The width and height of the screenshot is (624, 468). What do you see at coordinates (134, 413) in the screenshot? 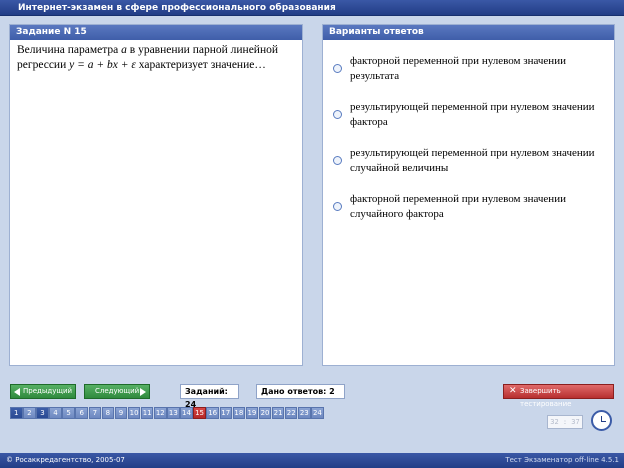
I see `page-button-10: 10` at bounding box center [134, 413].